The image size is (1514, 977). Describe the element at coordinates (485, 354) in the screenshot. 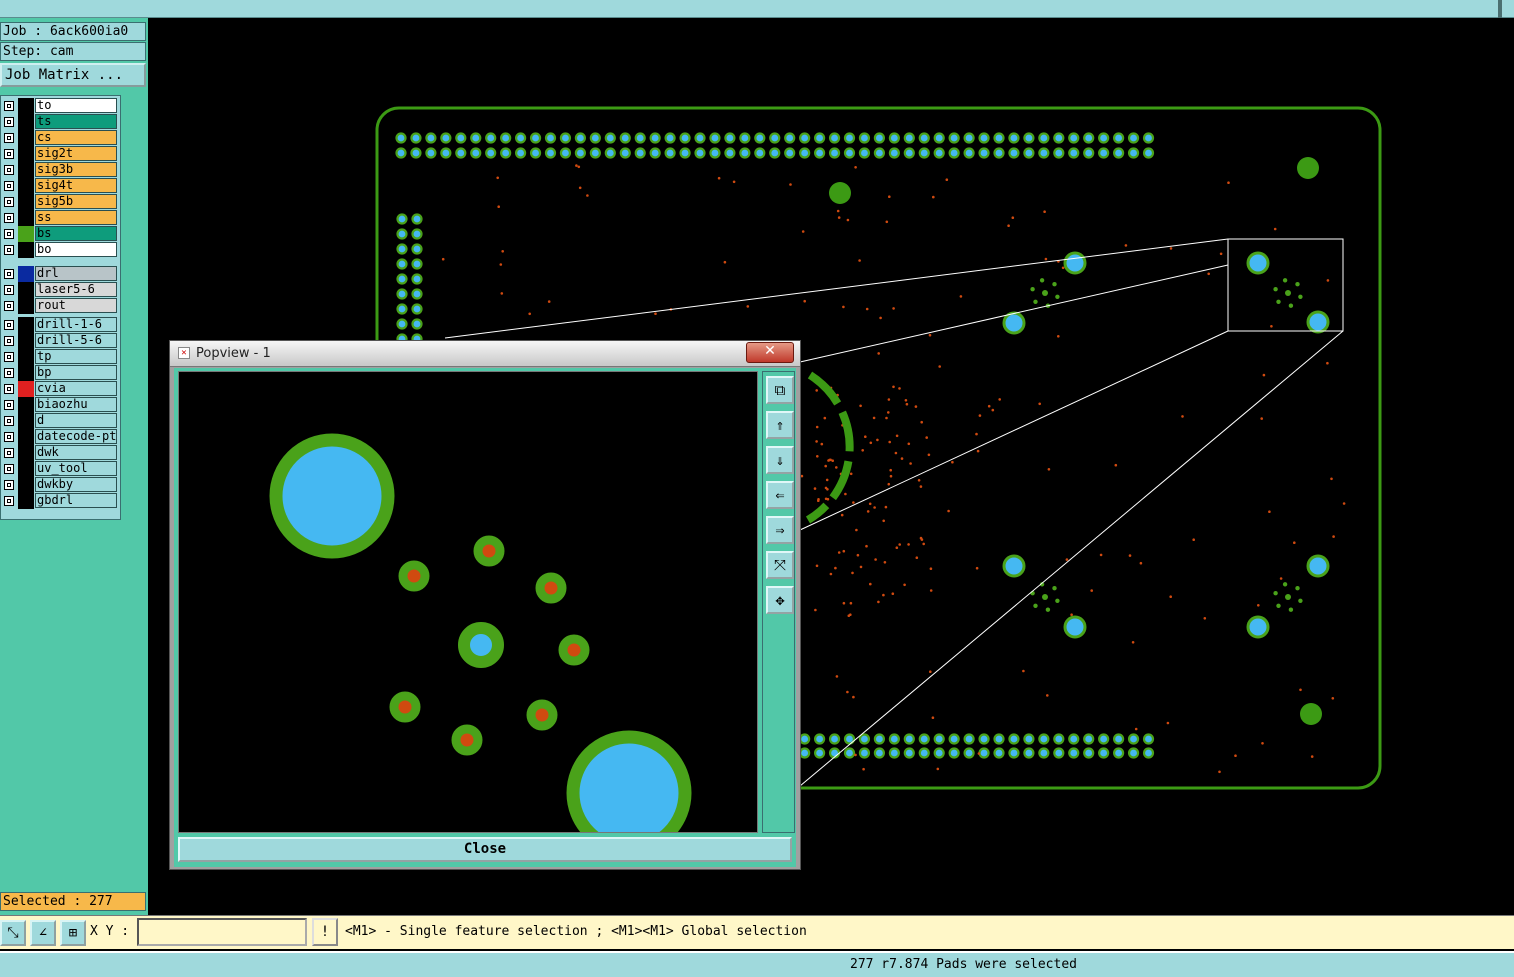

I see `popview-titlebar: ✕ Popview - 1 ✕` at that location.